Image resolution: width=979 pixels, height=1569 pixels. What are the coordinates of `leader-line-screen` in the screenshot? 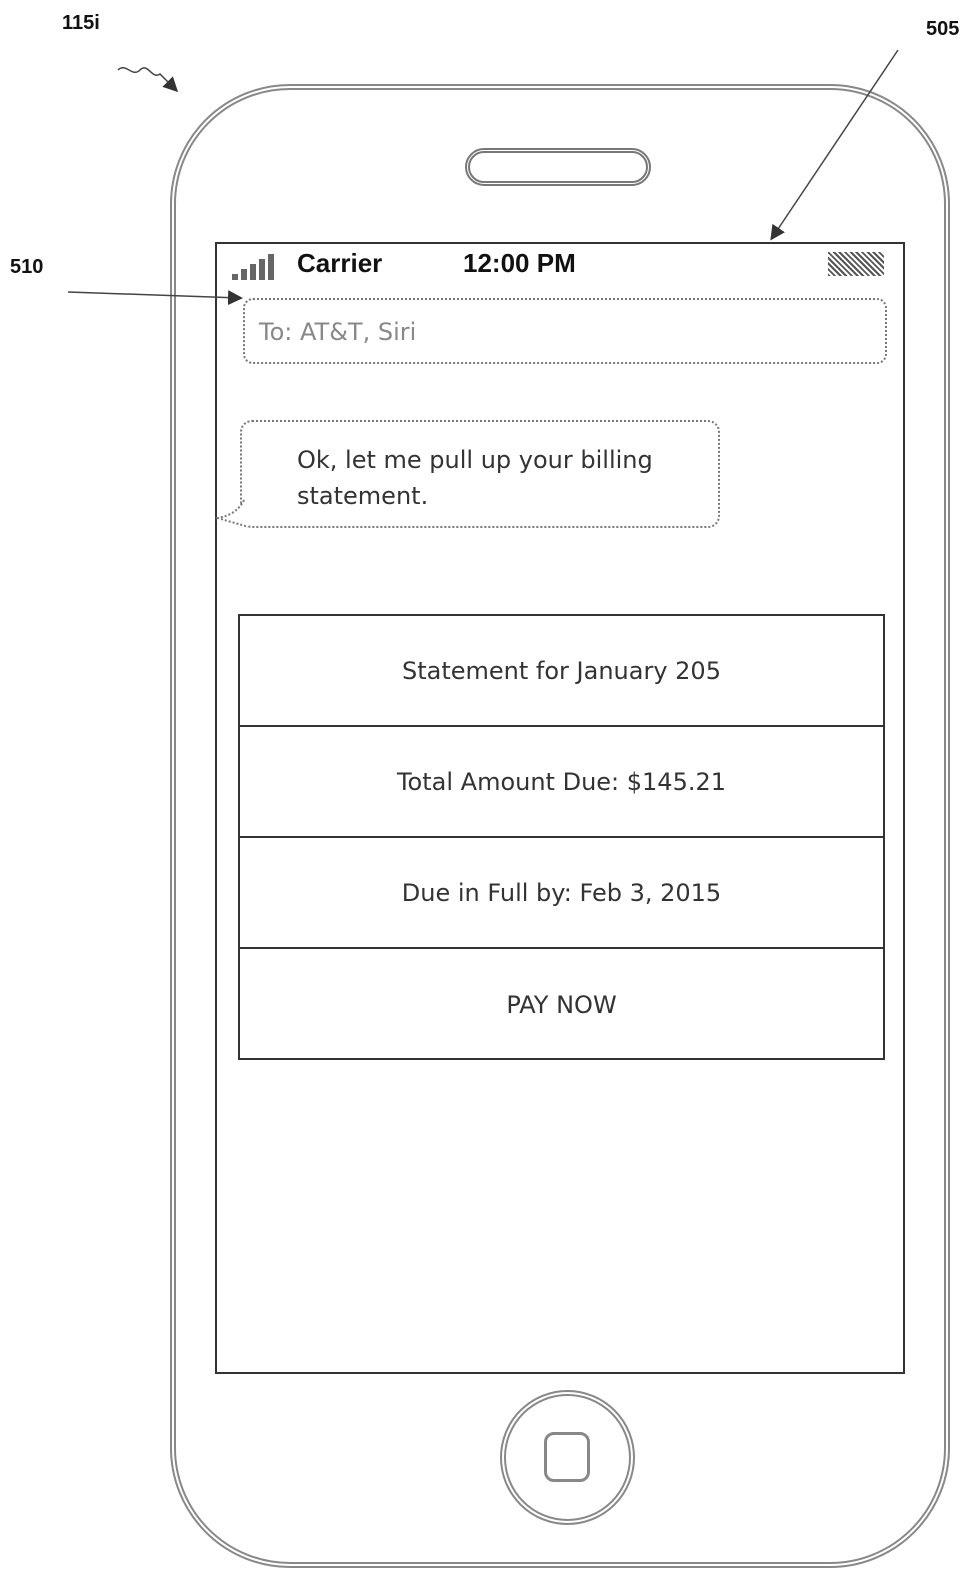 It's located at (834, 145).